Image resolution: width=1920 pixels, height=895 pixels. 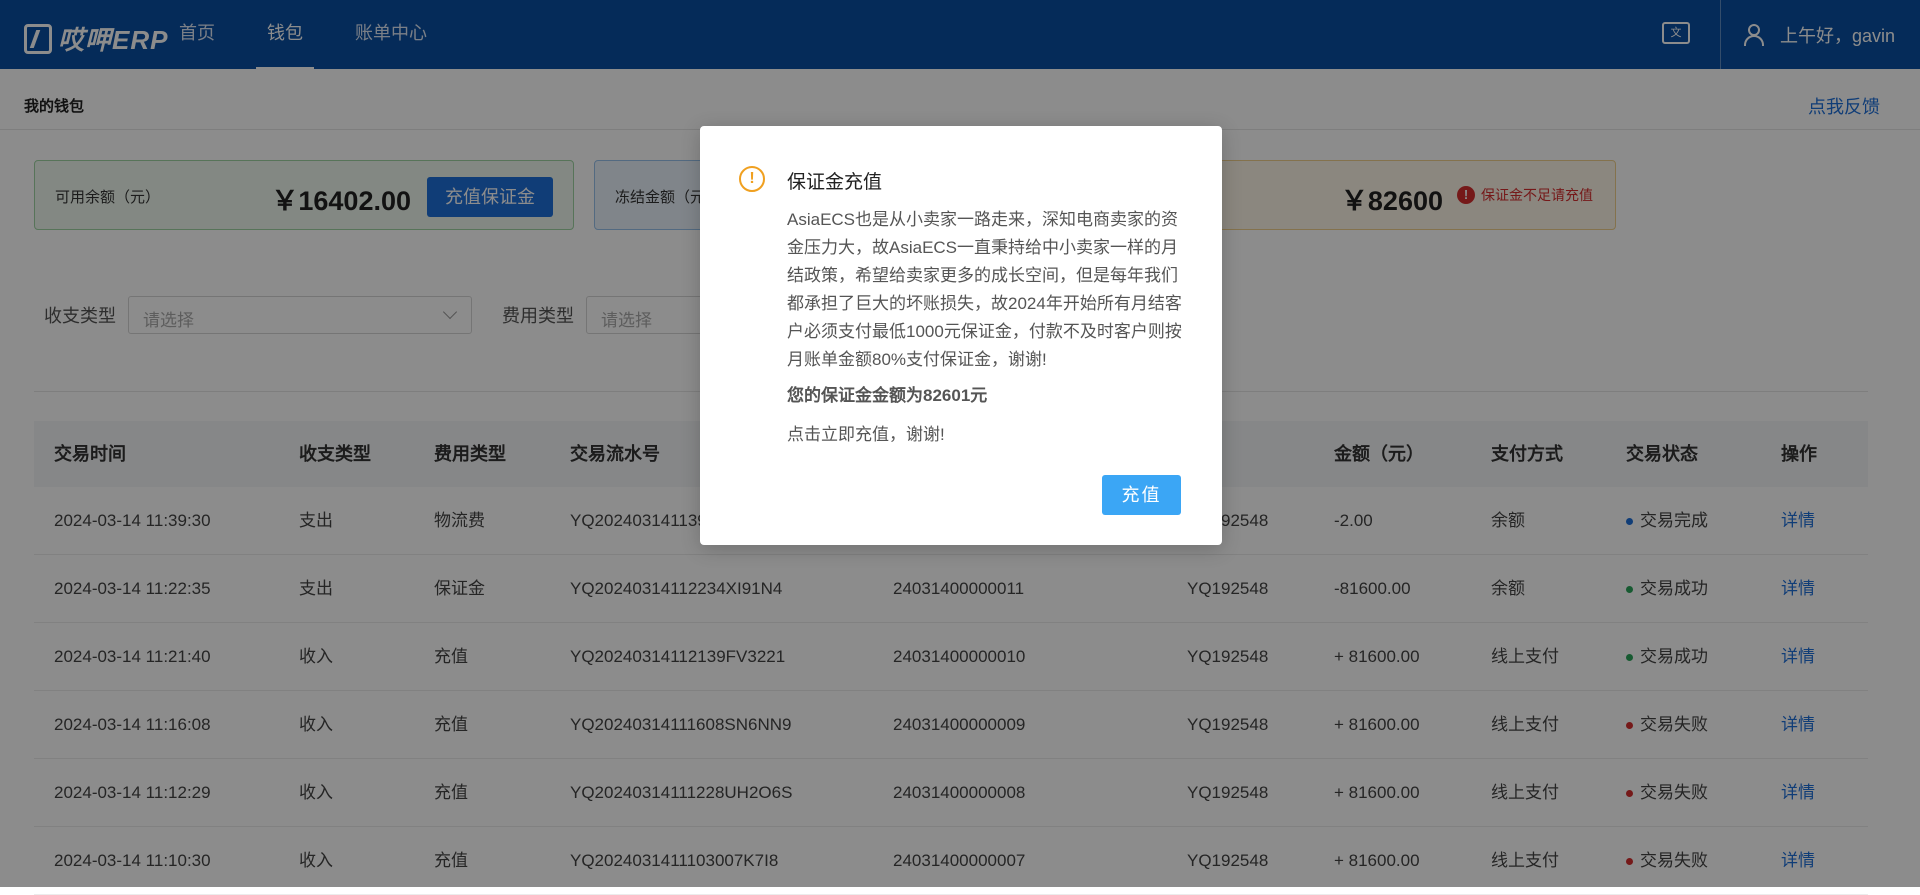 What do you see at coordinates (835, 182) in the screenshot?
I see `modal-title: 保证金充值` at bounding box center [835, 182].